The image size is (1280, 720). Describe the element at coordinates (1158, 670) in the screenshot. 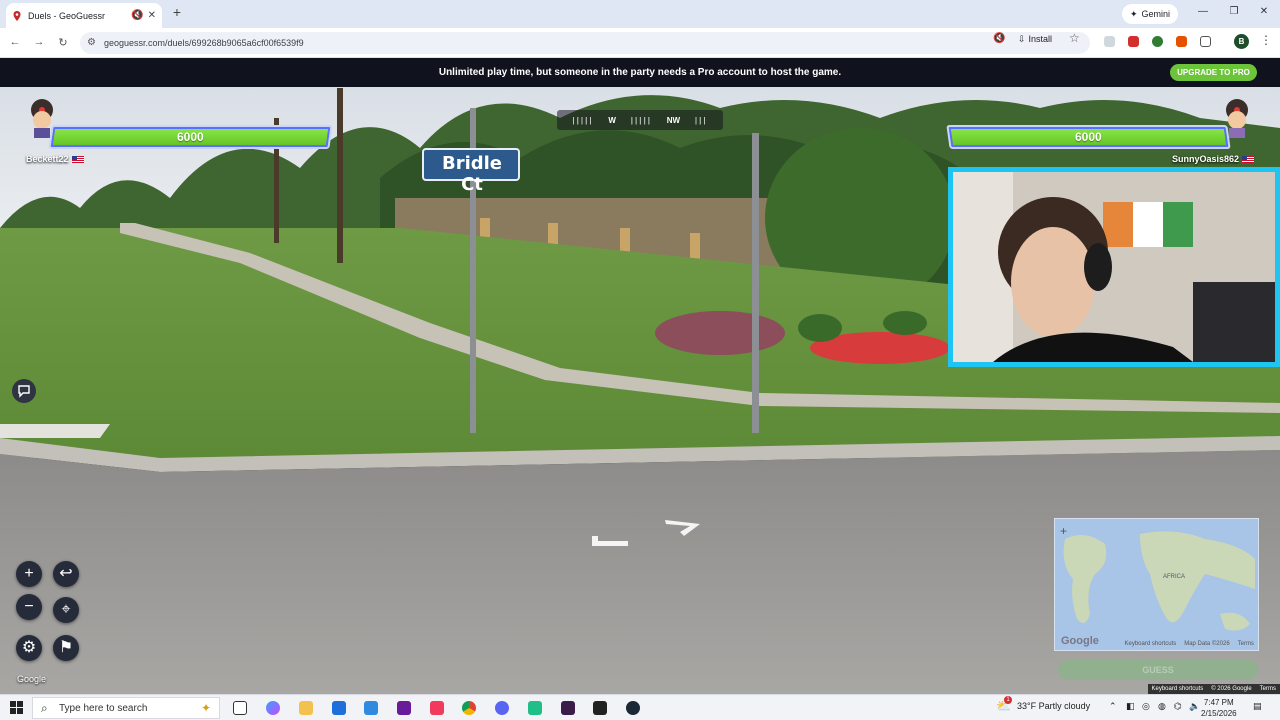

I see `guess-button: GUESS` at that location.